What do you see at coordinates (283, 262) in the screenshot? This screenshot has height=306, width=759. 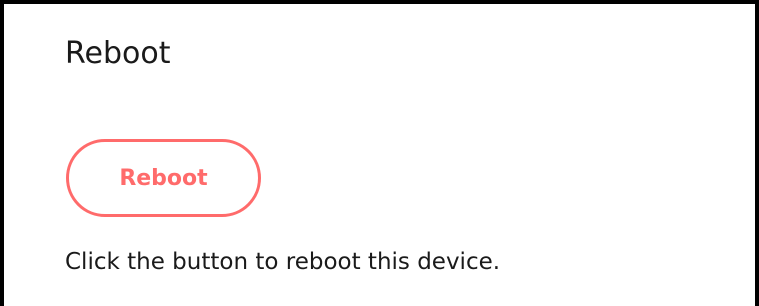 I see `reboot-description: Click the button to reboot this device.` at bounding box center [283, 262].